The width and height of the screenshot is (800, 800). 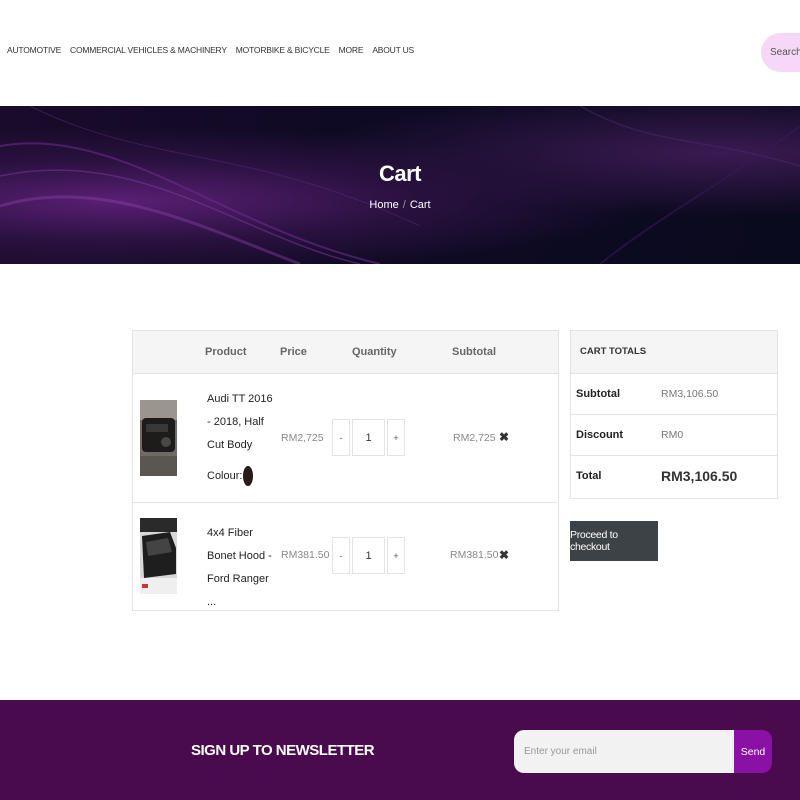 I want to click on total-label: Total, so click(x=589, y=476).